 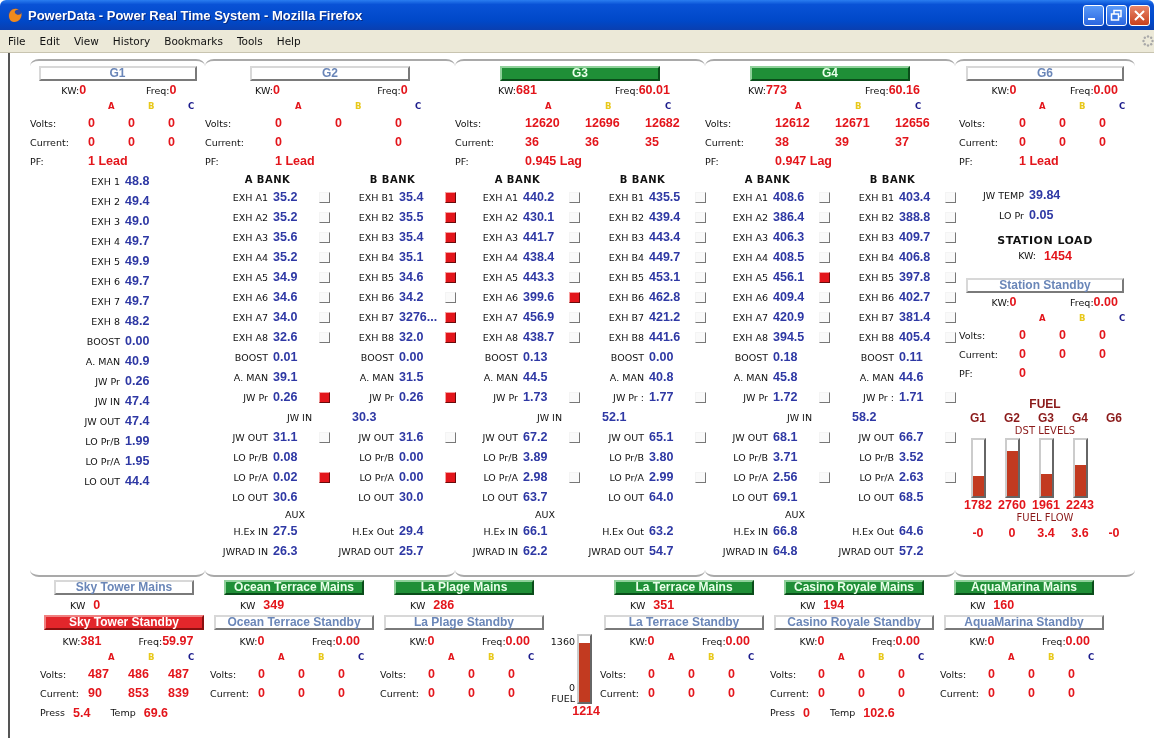 I want to click on pf-label: PF:, so click(x=212, y=162).